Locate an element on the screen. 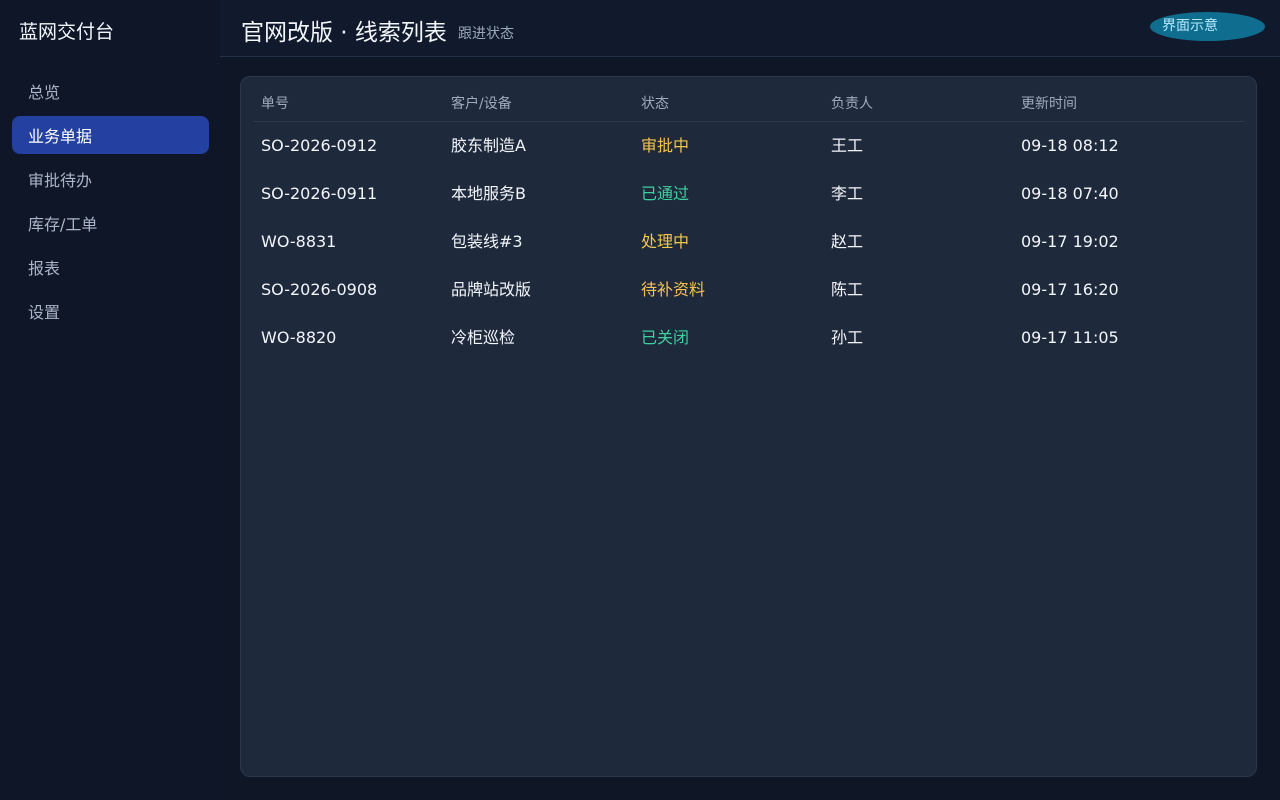 Image resolution: width=1280 pixels, height=800 pixels. sidebar-item-approvals: 审批待办 is located at coordinates (110, 179).